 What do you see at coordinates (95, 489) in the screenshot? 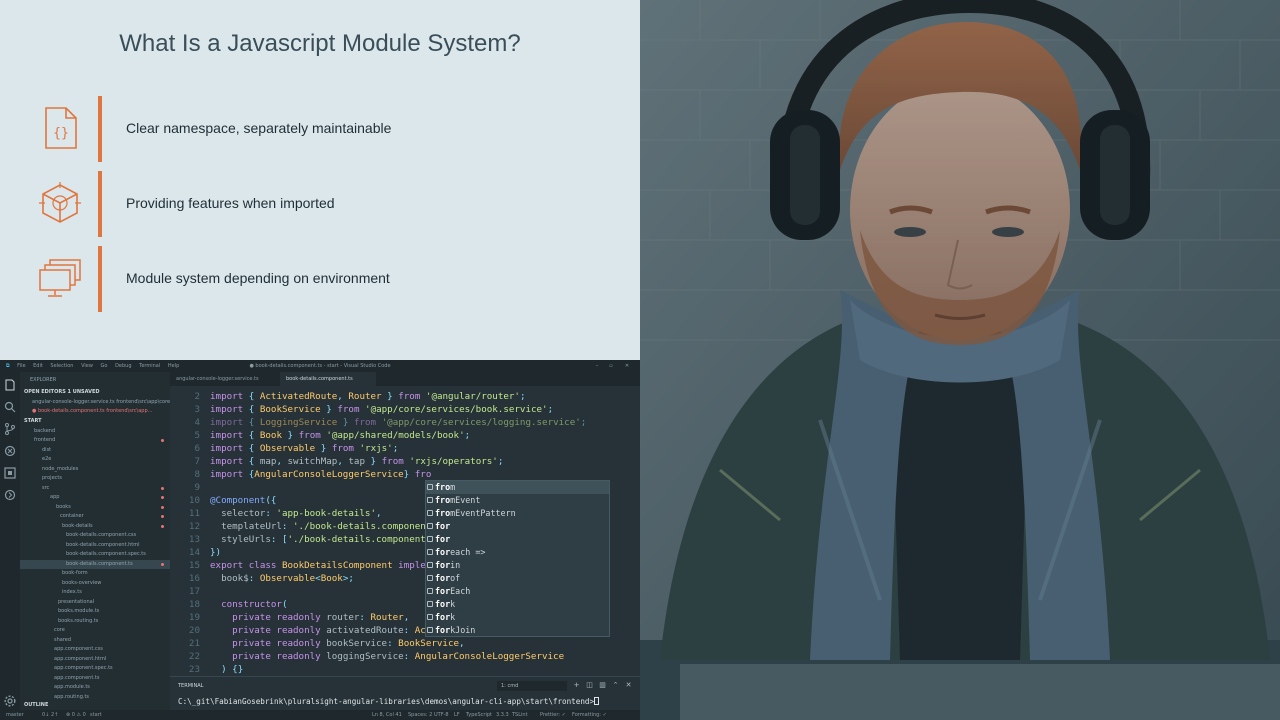
I see `tree-item: src` at bounding box center [95, 489].